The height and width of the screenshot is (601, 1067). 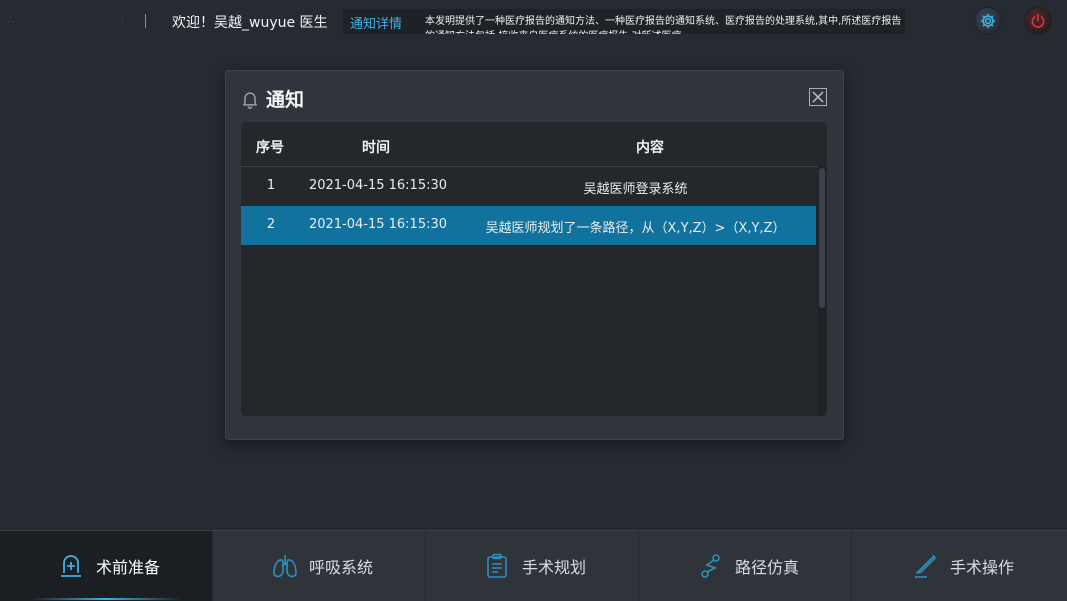 I want to click on tab-respiratory-system: 呼吸系统, so click(x=319, y=566).